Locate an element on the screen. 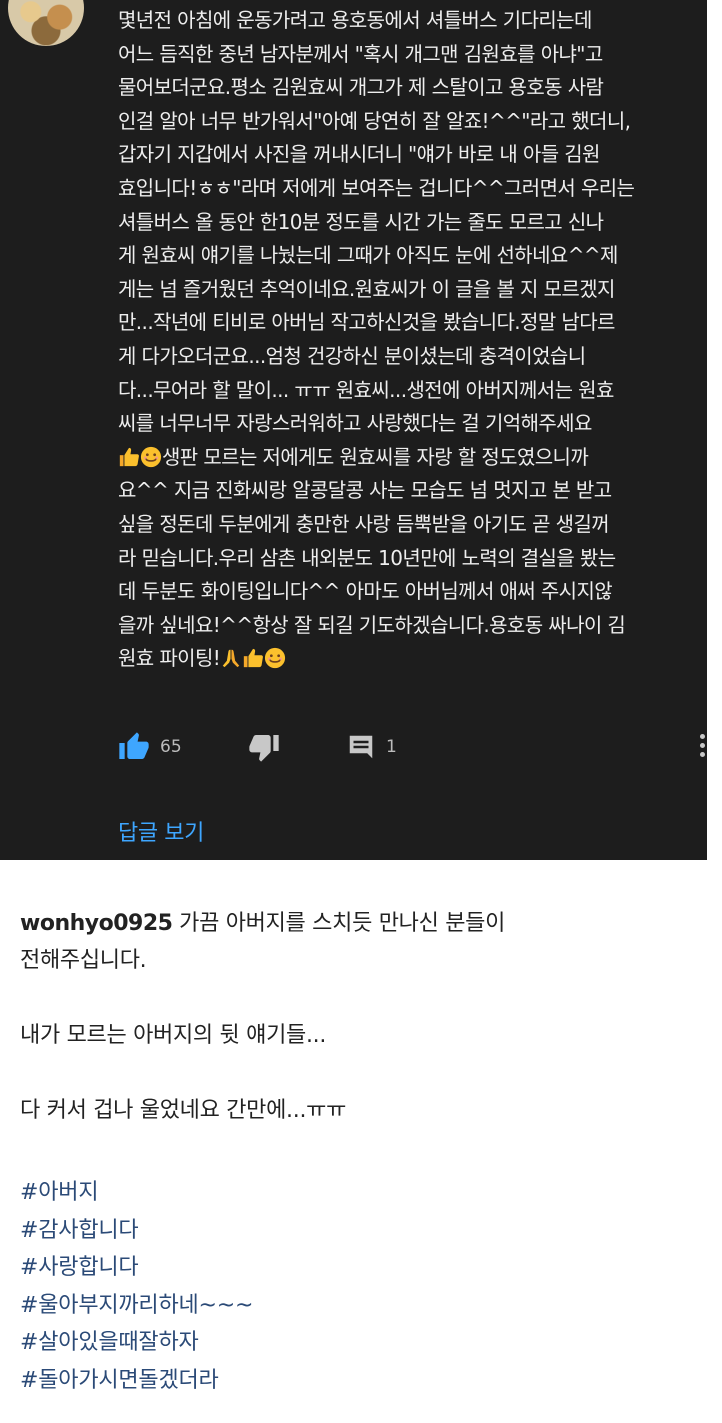  comment-line: 게 원효씨 얘기를 나눴는데 그때가 아직도 눈에 선하네요^^제 is located at coordinates (368, 255).